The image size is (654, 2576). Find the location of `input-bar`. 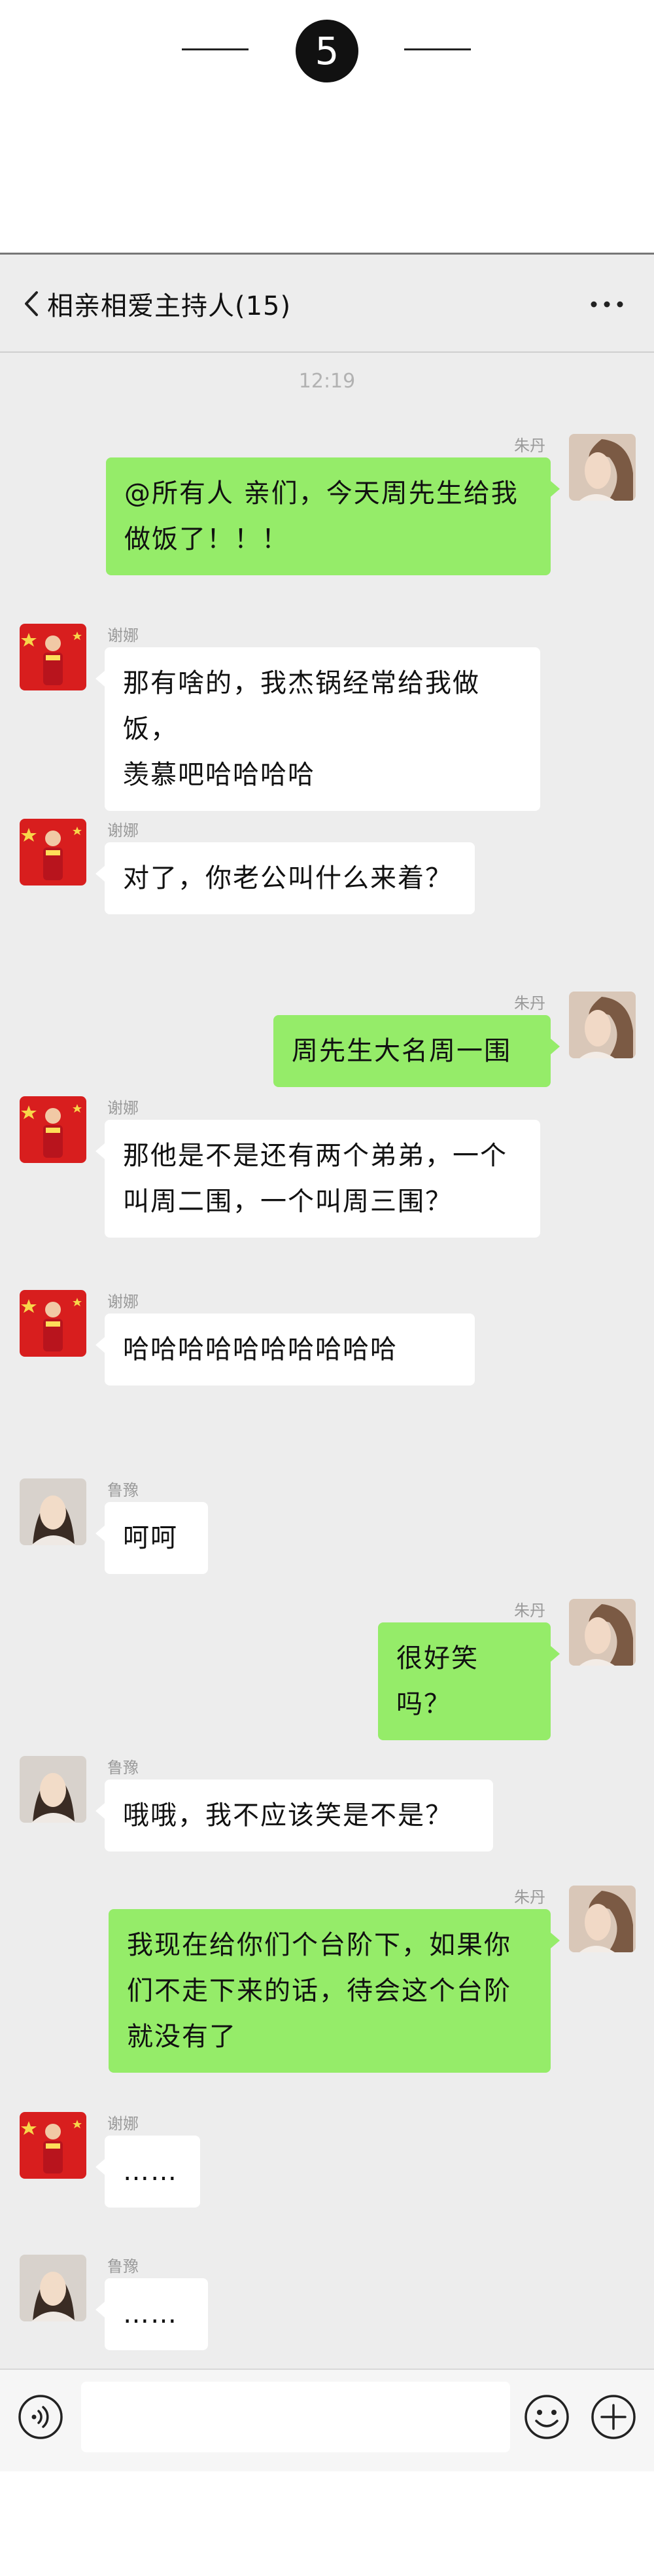

input-bar is located at coordinates (327, 2420).